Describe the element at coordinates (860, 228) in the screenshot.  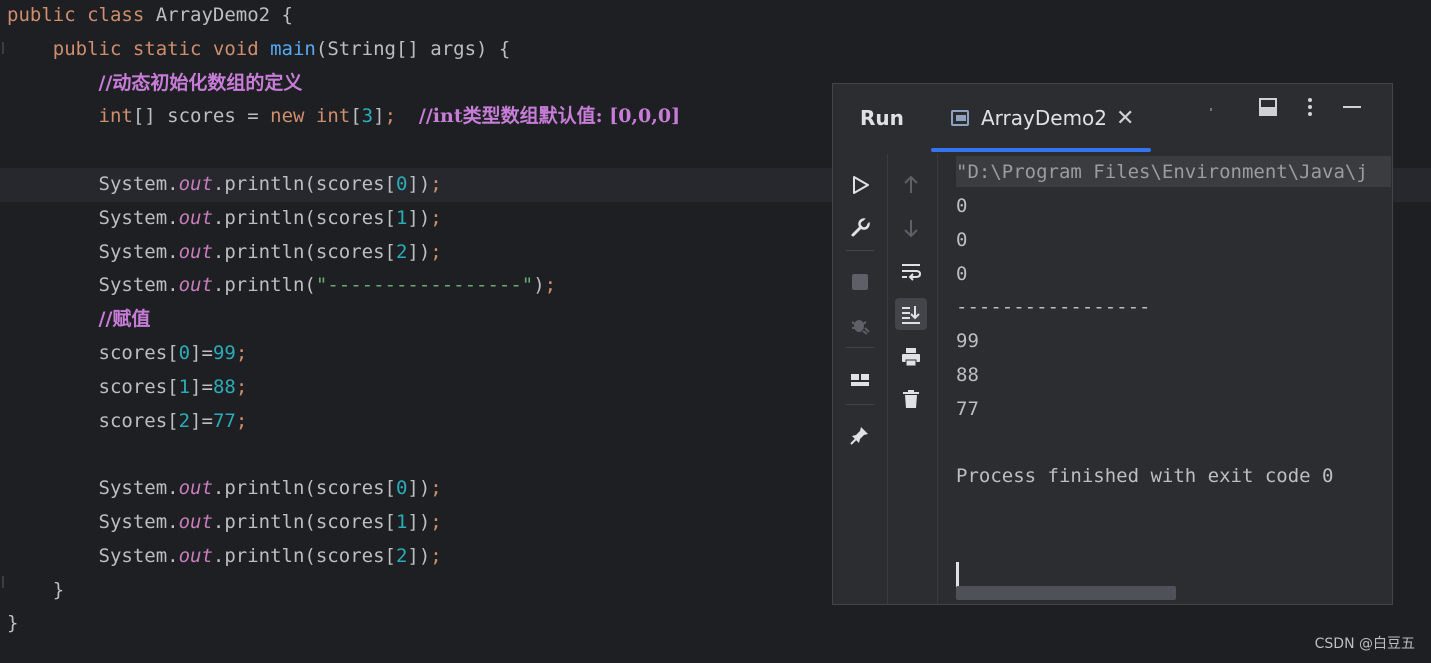
I see `wrench-icon` at that location.